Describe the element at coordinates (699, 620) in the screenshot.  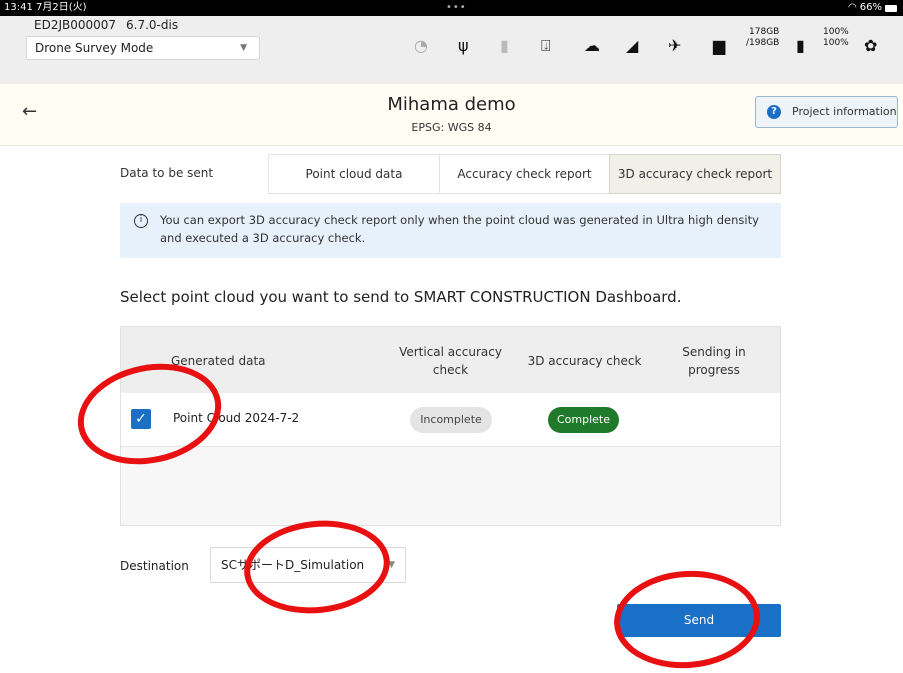
I see `send-button: Send` at that location.